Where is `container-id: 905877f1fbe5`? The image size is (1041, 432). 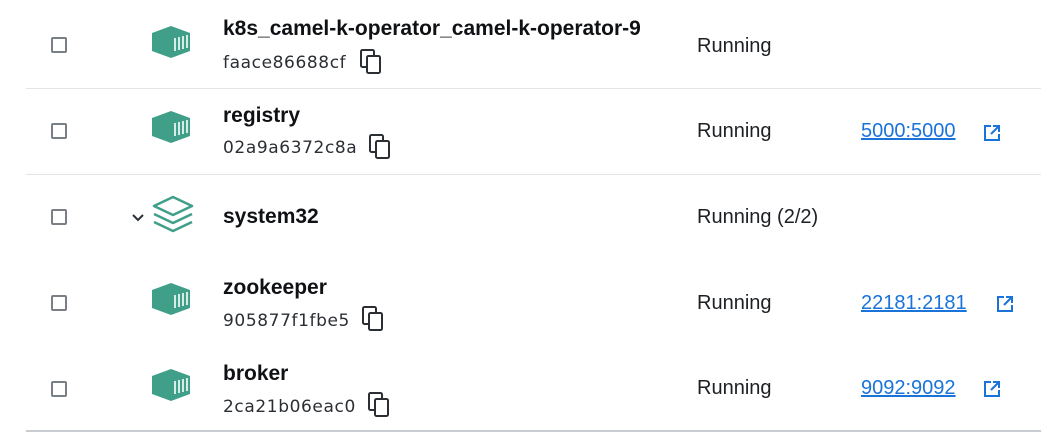
container-id: 905877f1fbe5 is located at coordinates (286, 321).